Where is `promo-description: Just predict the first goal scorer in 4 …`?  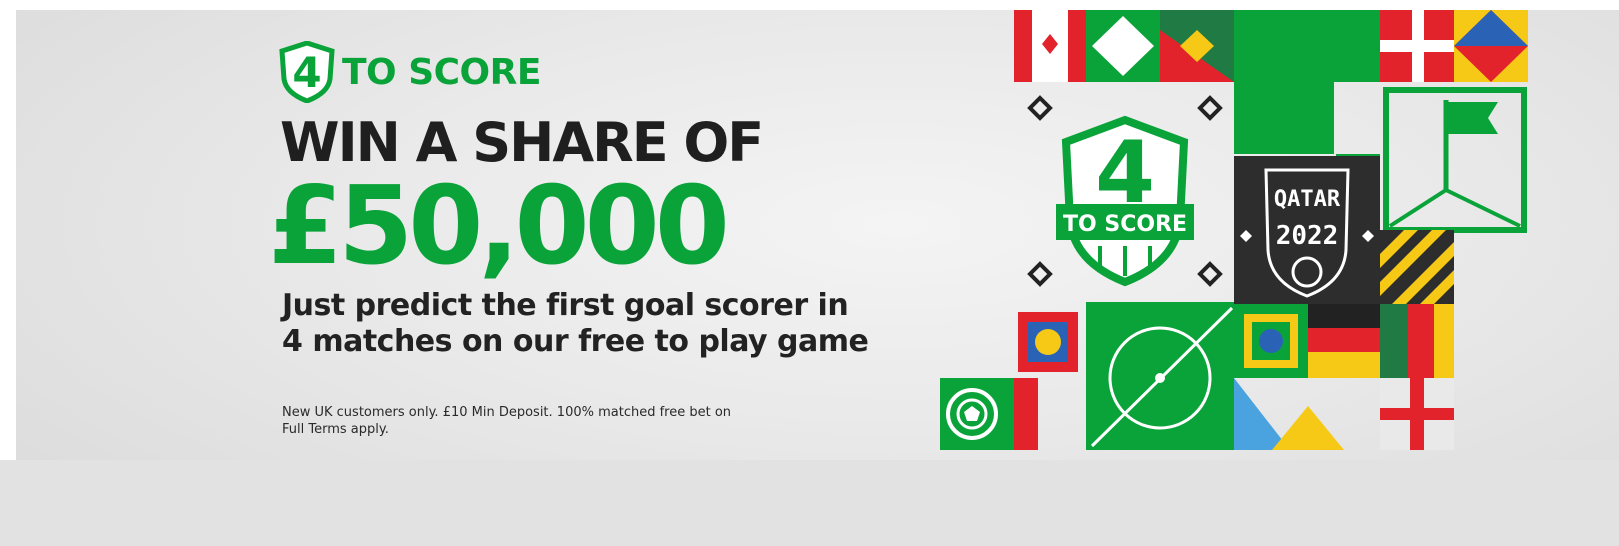
promo-description: Just predict the first goal scorer in 4 … is located at coordinates (575, 324).